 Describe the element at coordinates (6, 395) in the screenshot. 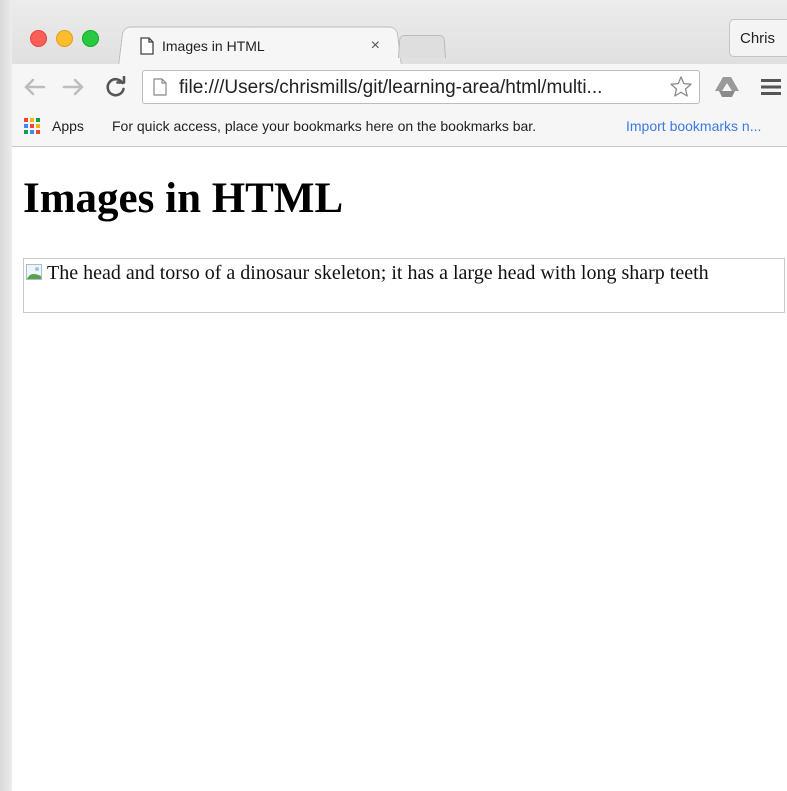

I see `window-edge` at that location.